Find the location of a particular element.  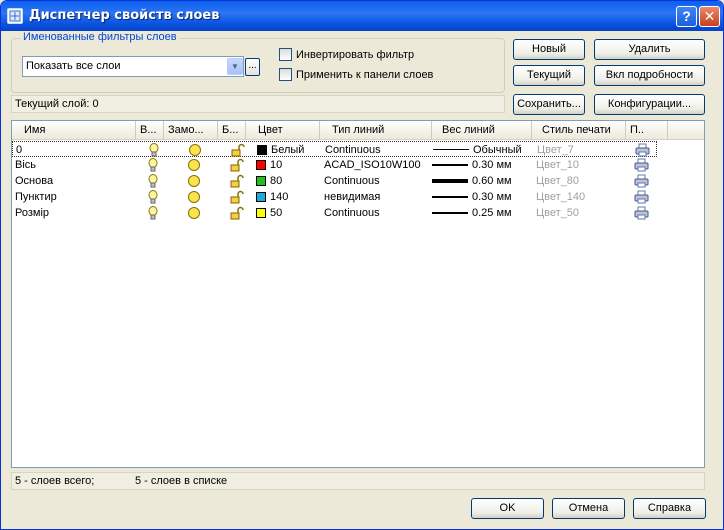

cancel-button: Отмена is located at coordinates (588, 508).